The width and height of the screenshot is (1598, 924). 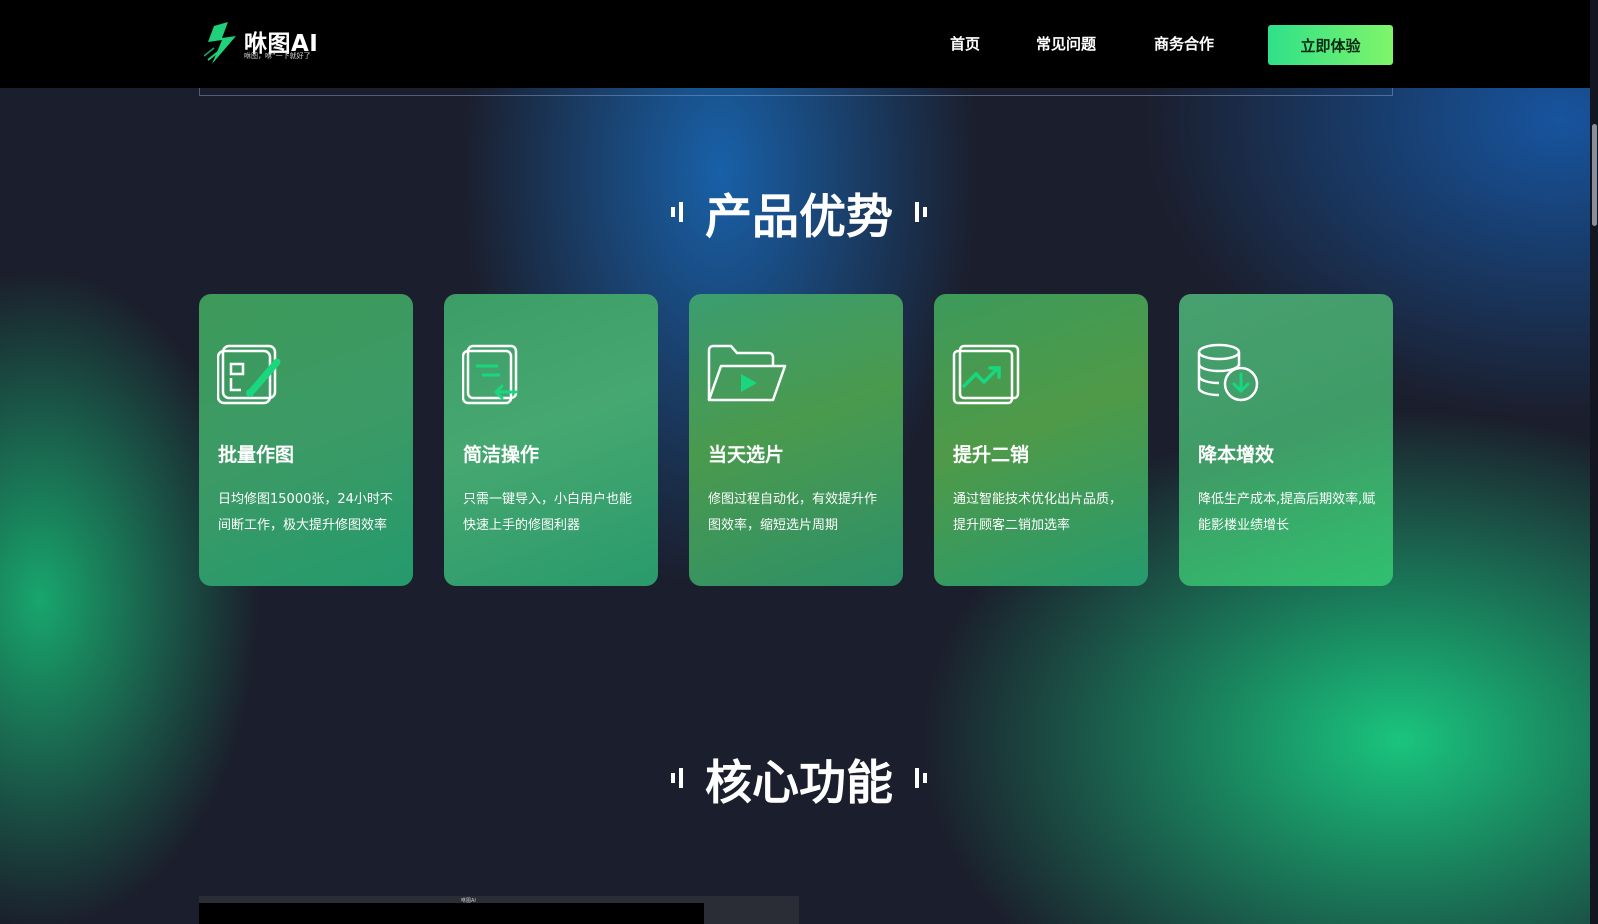 I want to click on scrollbar-thumb, so click(x=1594, y=175).